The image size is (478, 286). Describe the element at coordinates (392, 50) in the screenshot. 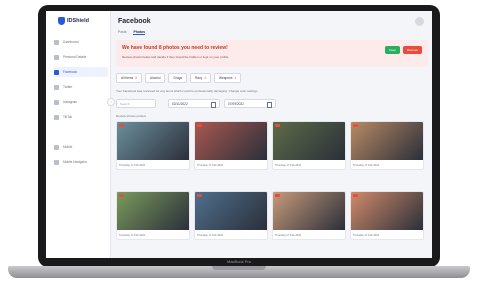

I see `keep-button: Keep` at that location.